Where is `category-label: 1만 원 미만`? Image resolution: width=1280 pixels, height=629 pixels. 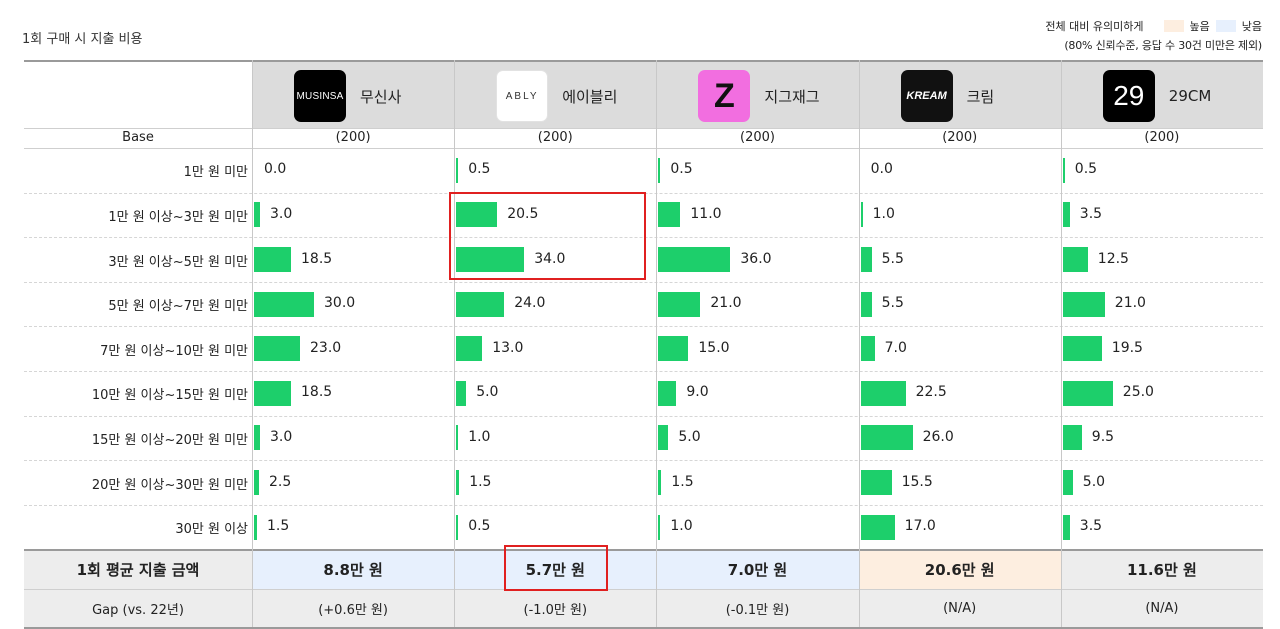
category-label: 1만 원 미만 is located at coordinates (215, 173).